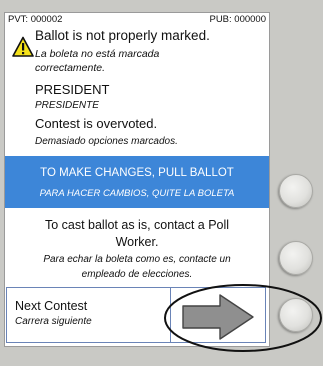 The width and height of the screenshot is (323, 366). I want to click on side-button-middle, so click(296, 258).